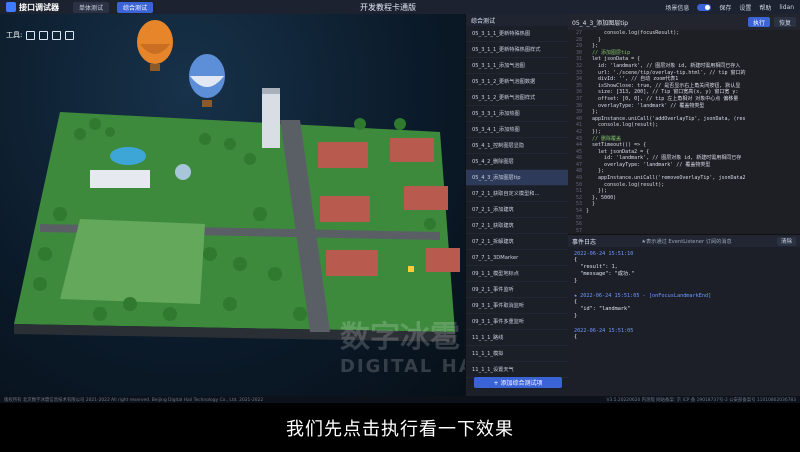  I want to click on test-list-item: 09_3_1_事件多重监听, so click(517, 322).